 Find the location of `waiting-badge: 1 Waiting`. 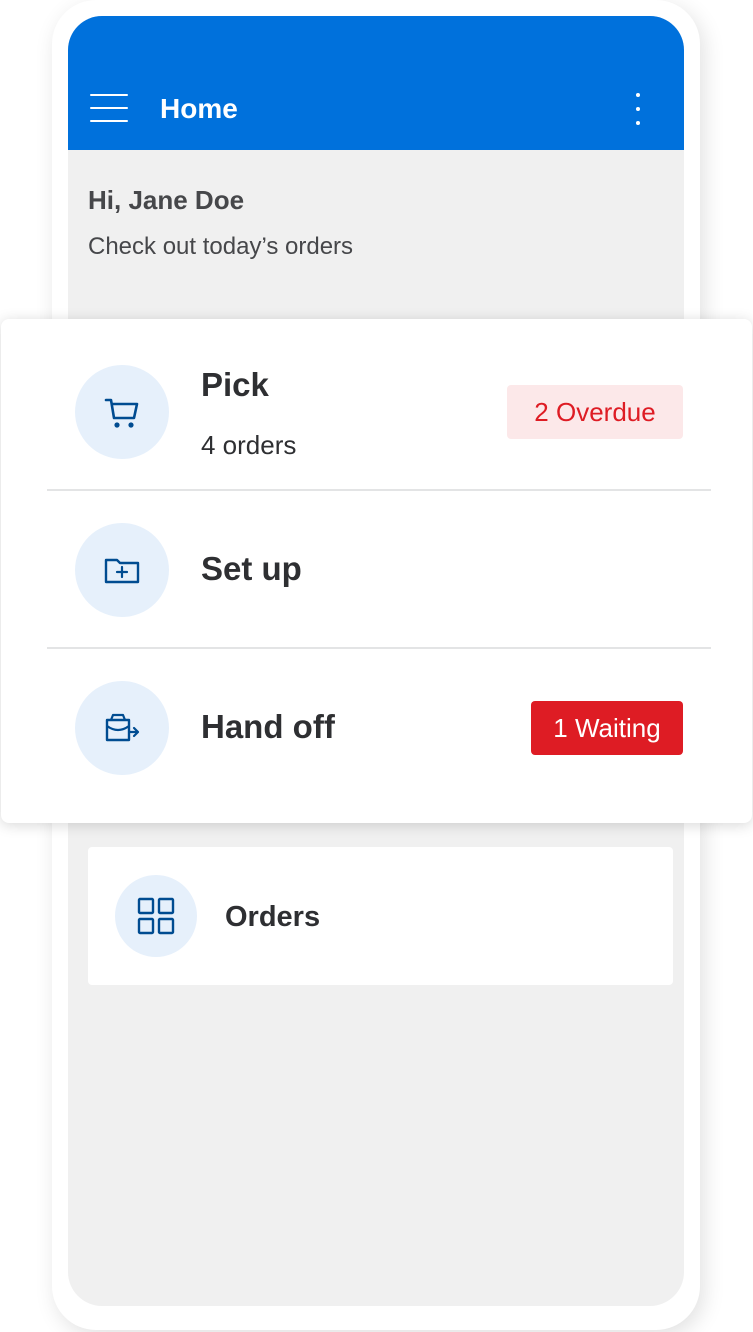

waiting-badge: 1 Waiting is located at coordinates (607, 728).